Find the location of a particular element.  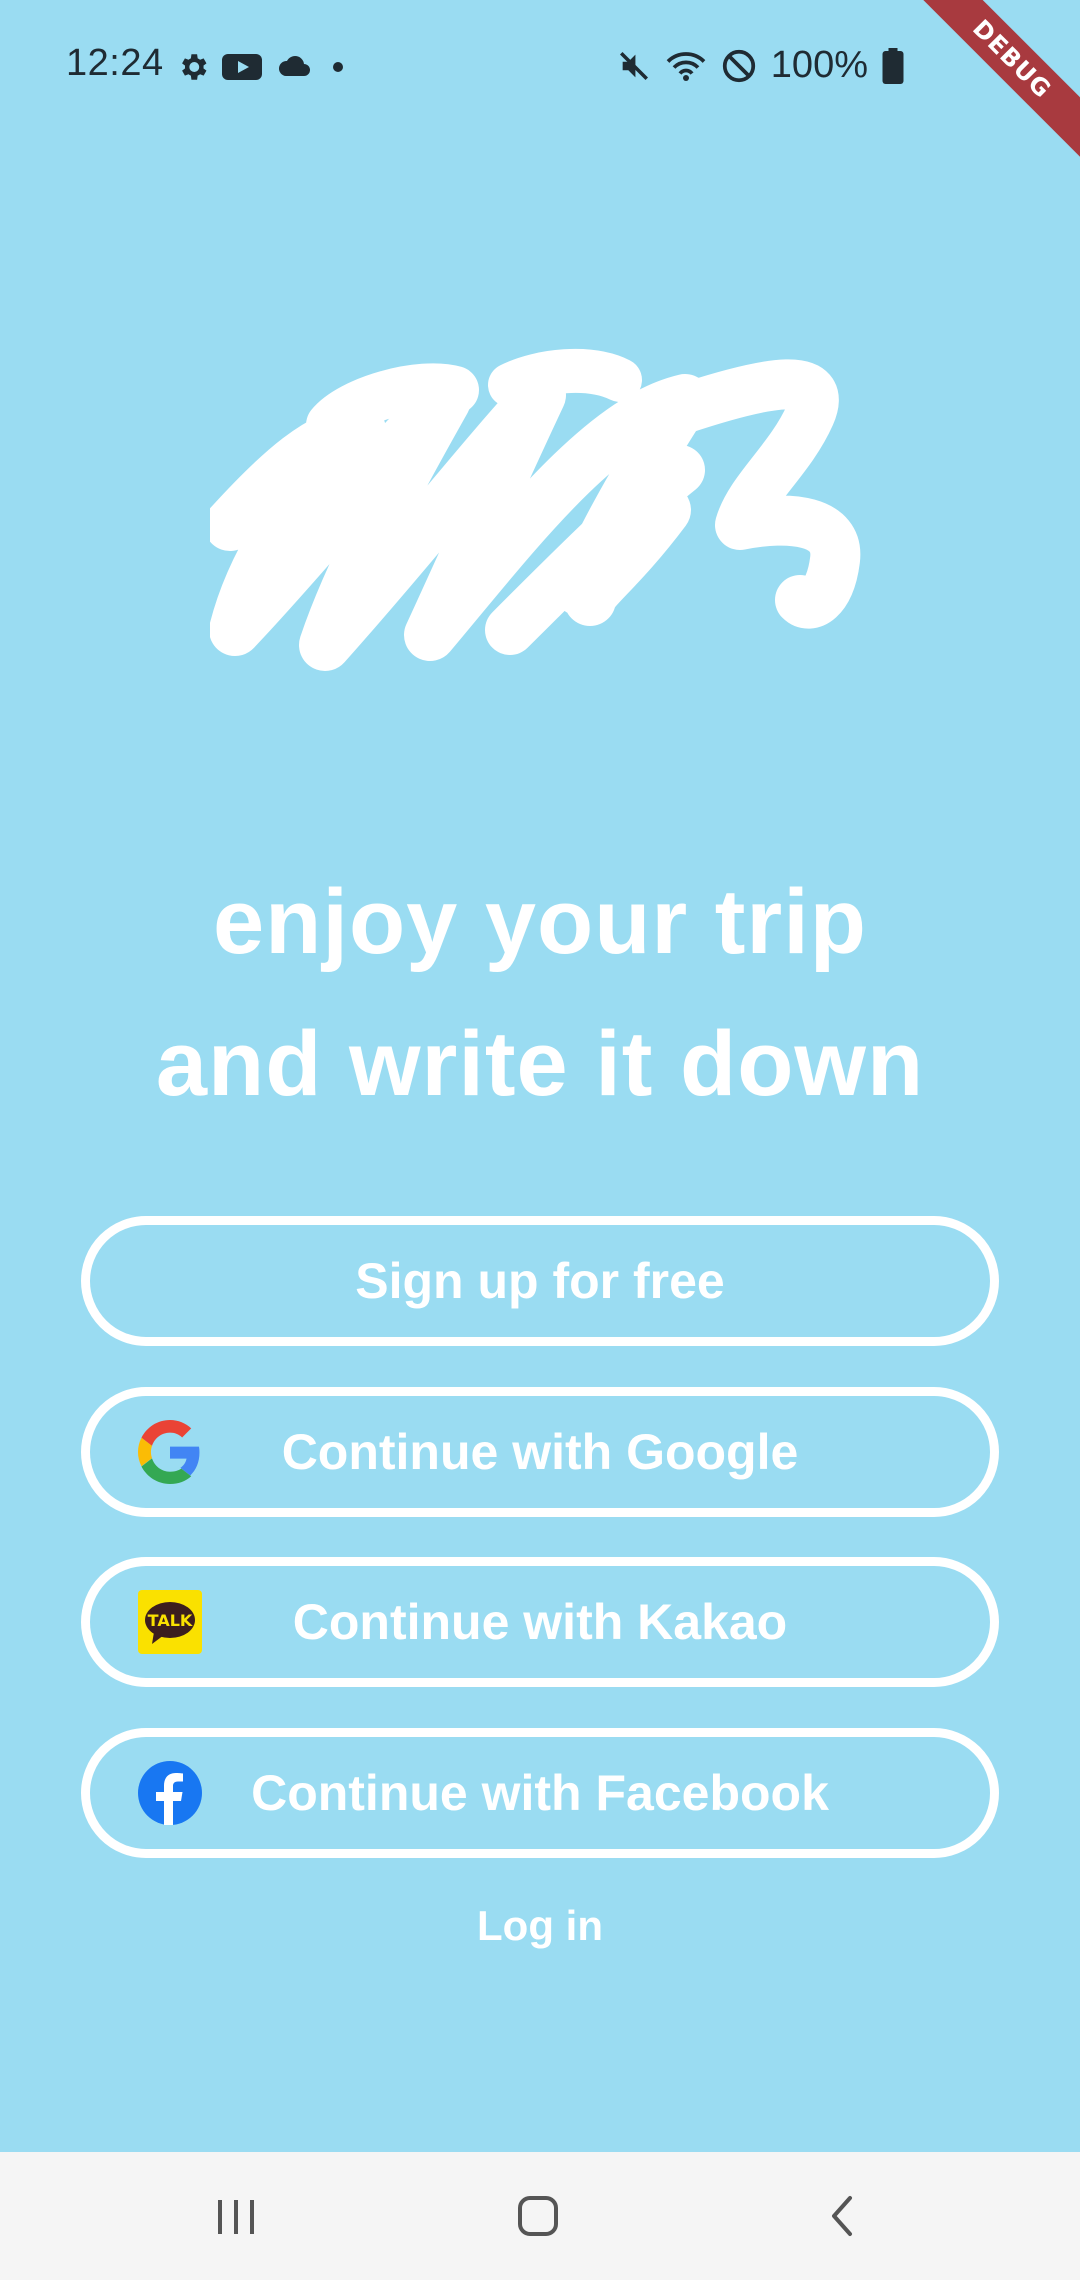

debug-banner: DEBUG is located at coordinates (1000, 80).